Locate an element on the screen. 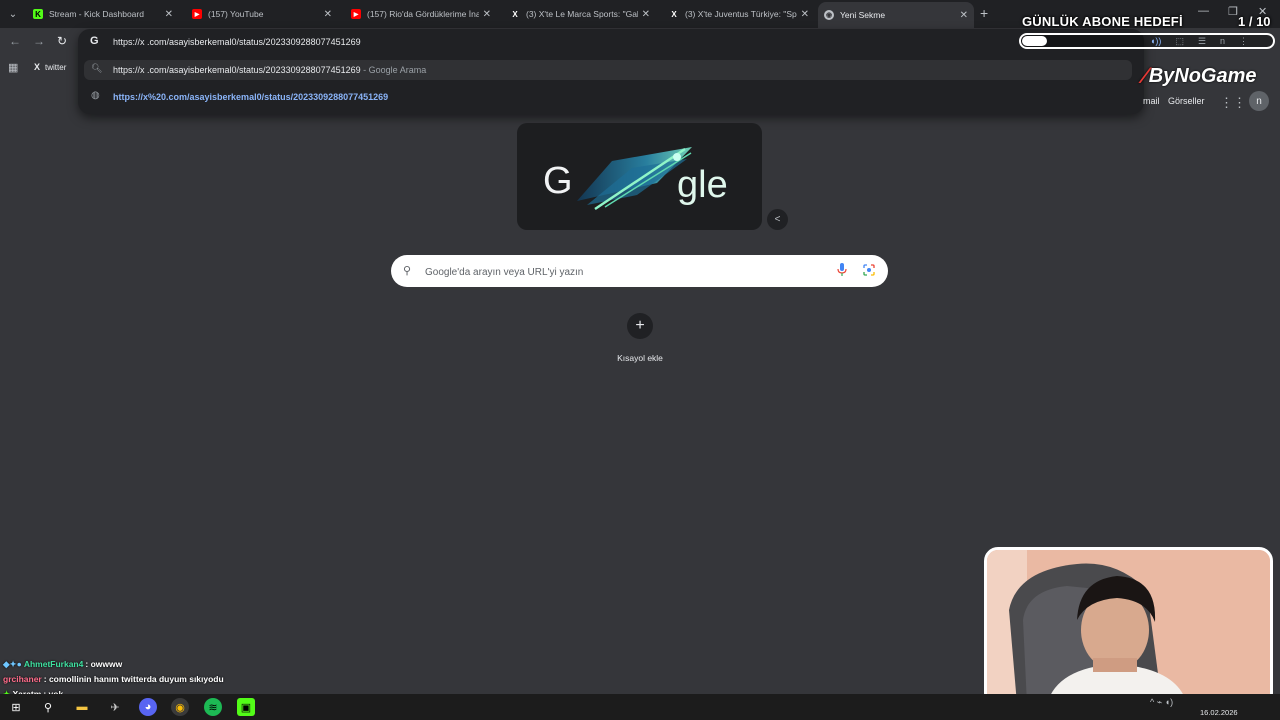  chat-username: grcihaner is located at coordinates (22, 679).